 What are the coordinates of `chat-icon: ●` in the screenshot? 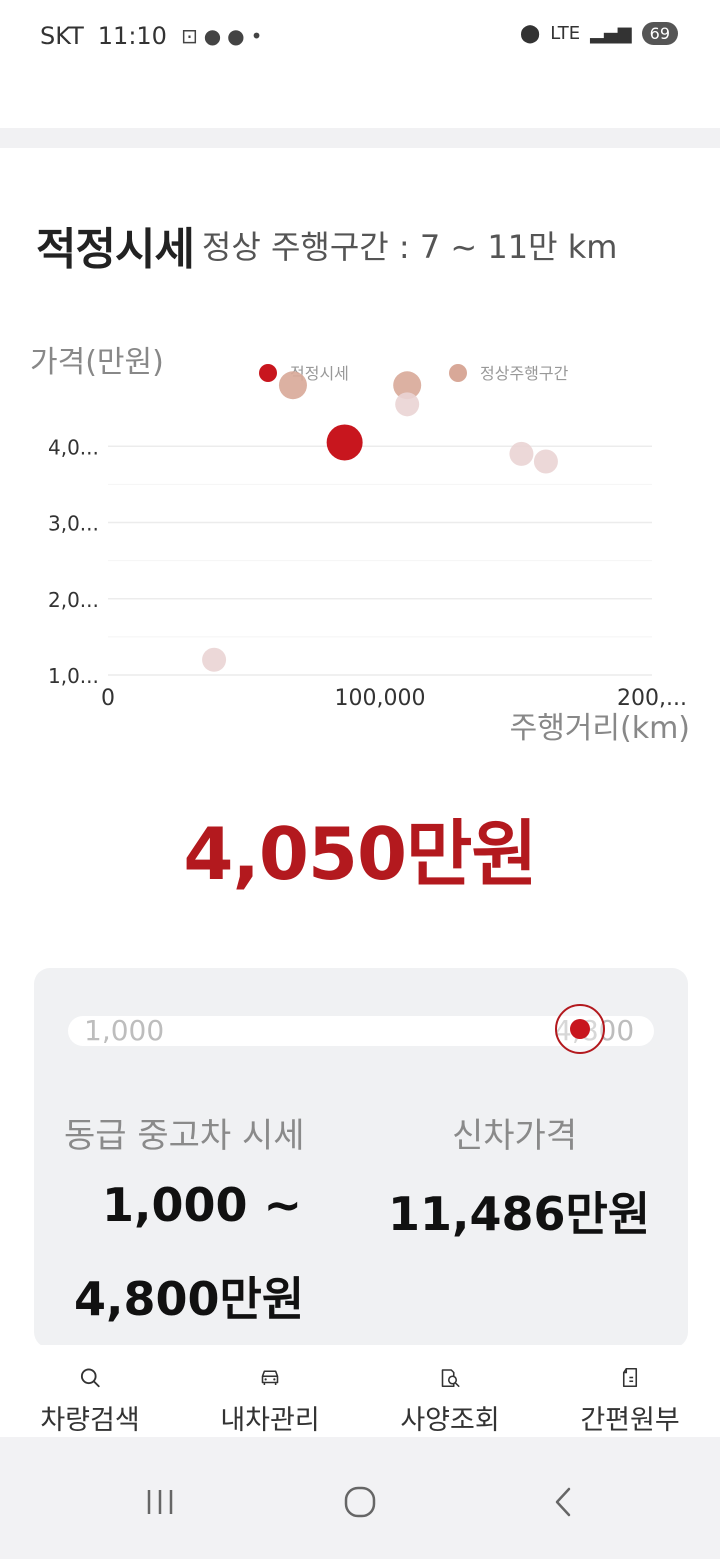 It's located at (236, 36).